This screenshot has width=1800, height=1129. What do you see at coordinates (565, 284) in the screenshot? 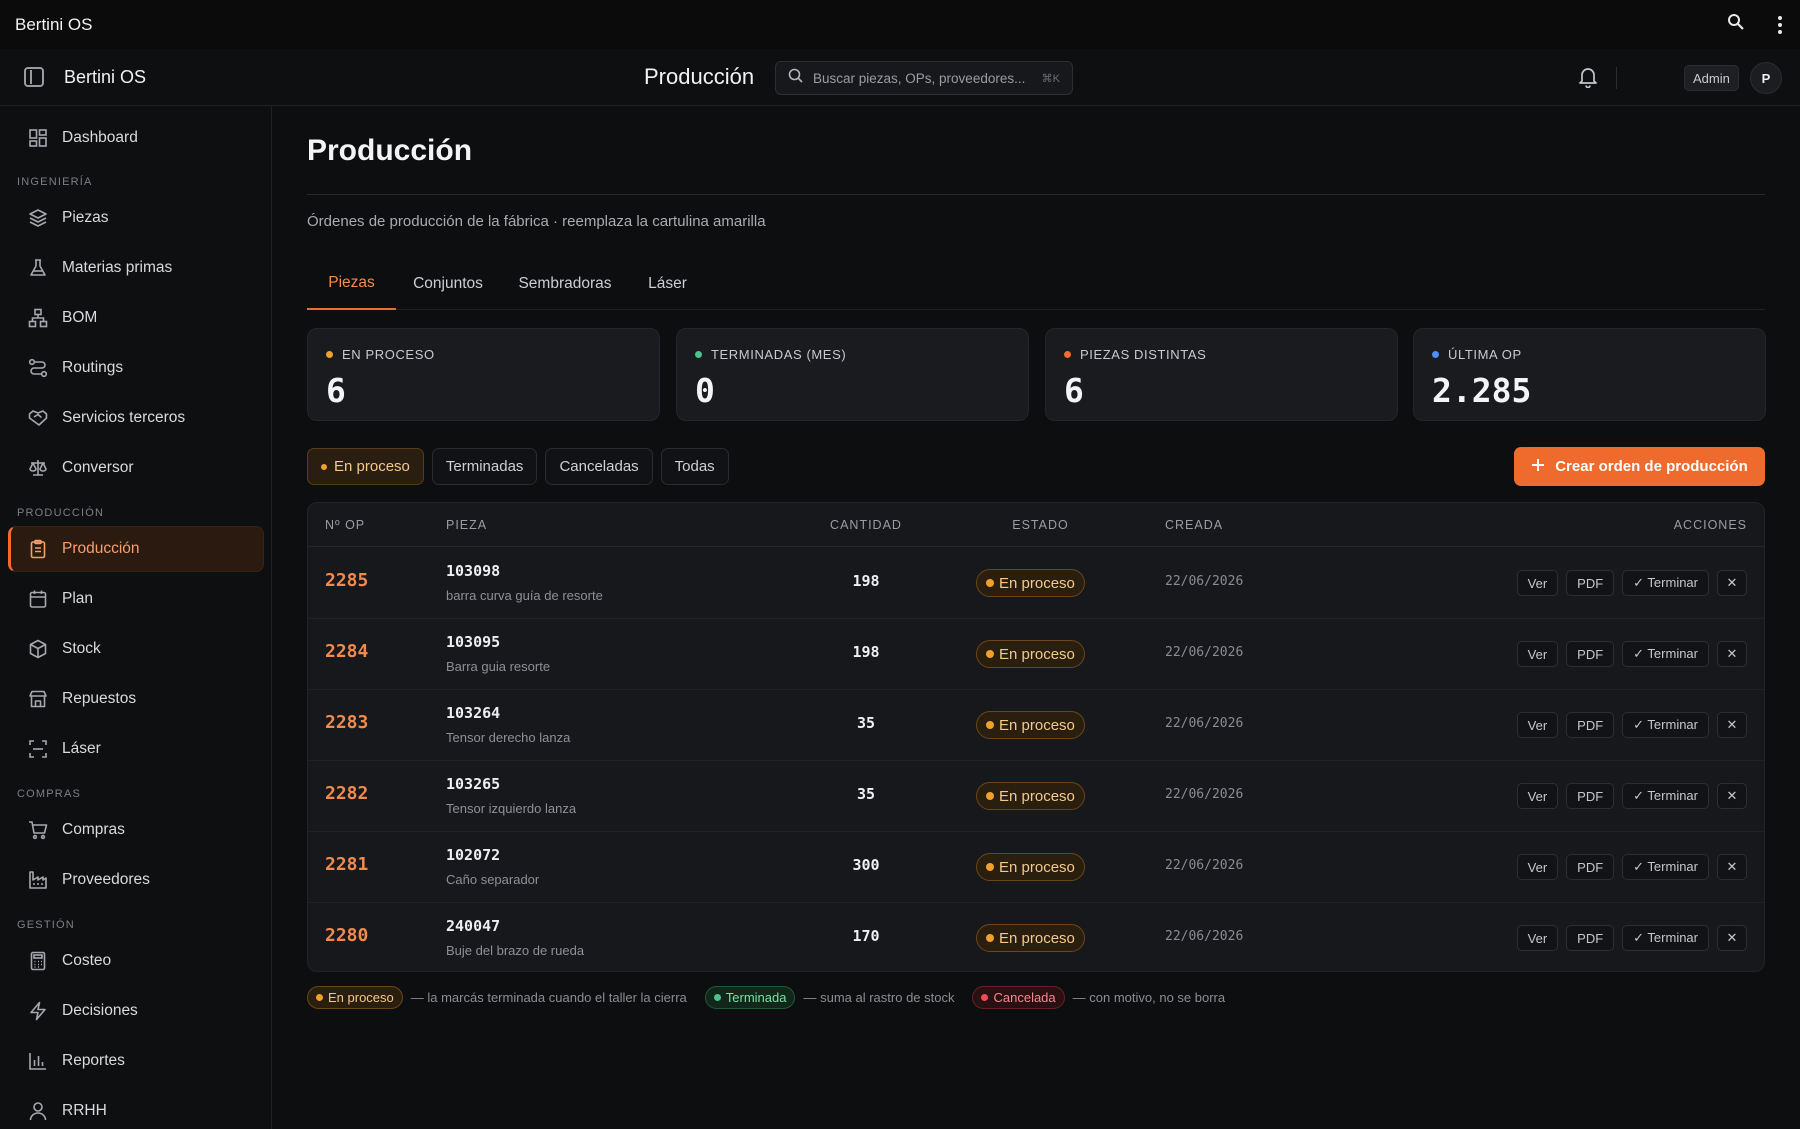
I see `tab-sembradoras: Sembradoras` at bounding box center [565, 284].